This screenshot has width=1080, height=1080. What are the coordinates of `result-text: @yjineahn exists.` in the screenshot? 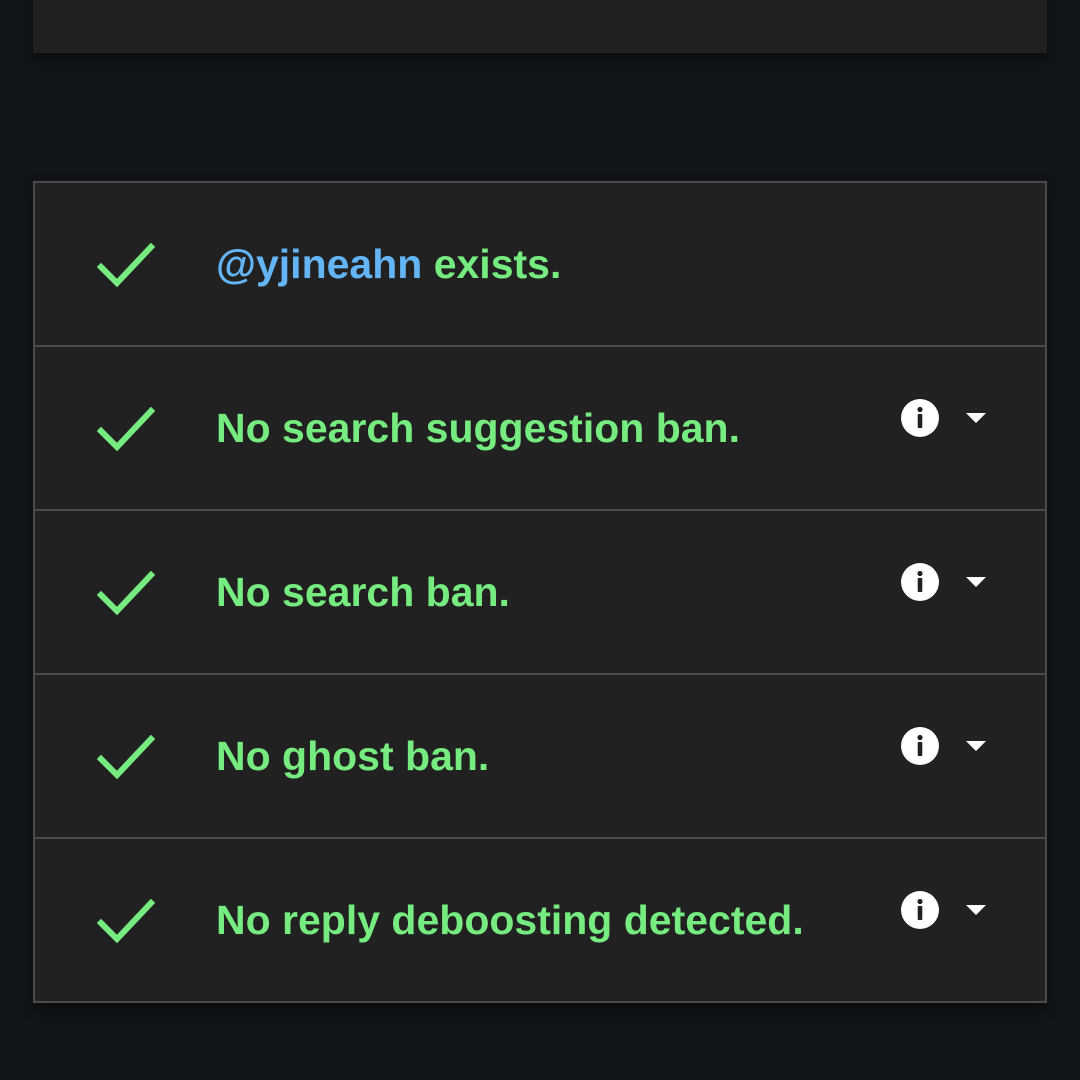 It's located at (388, 264).